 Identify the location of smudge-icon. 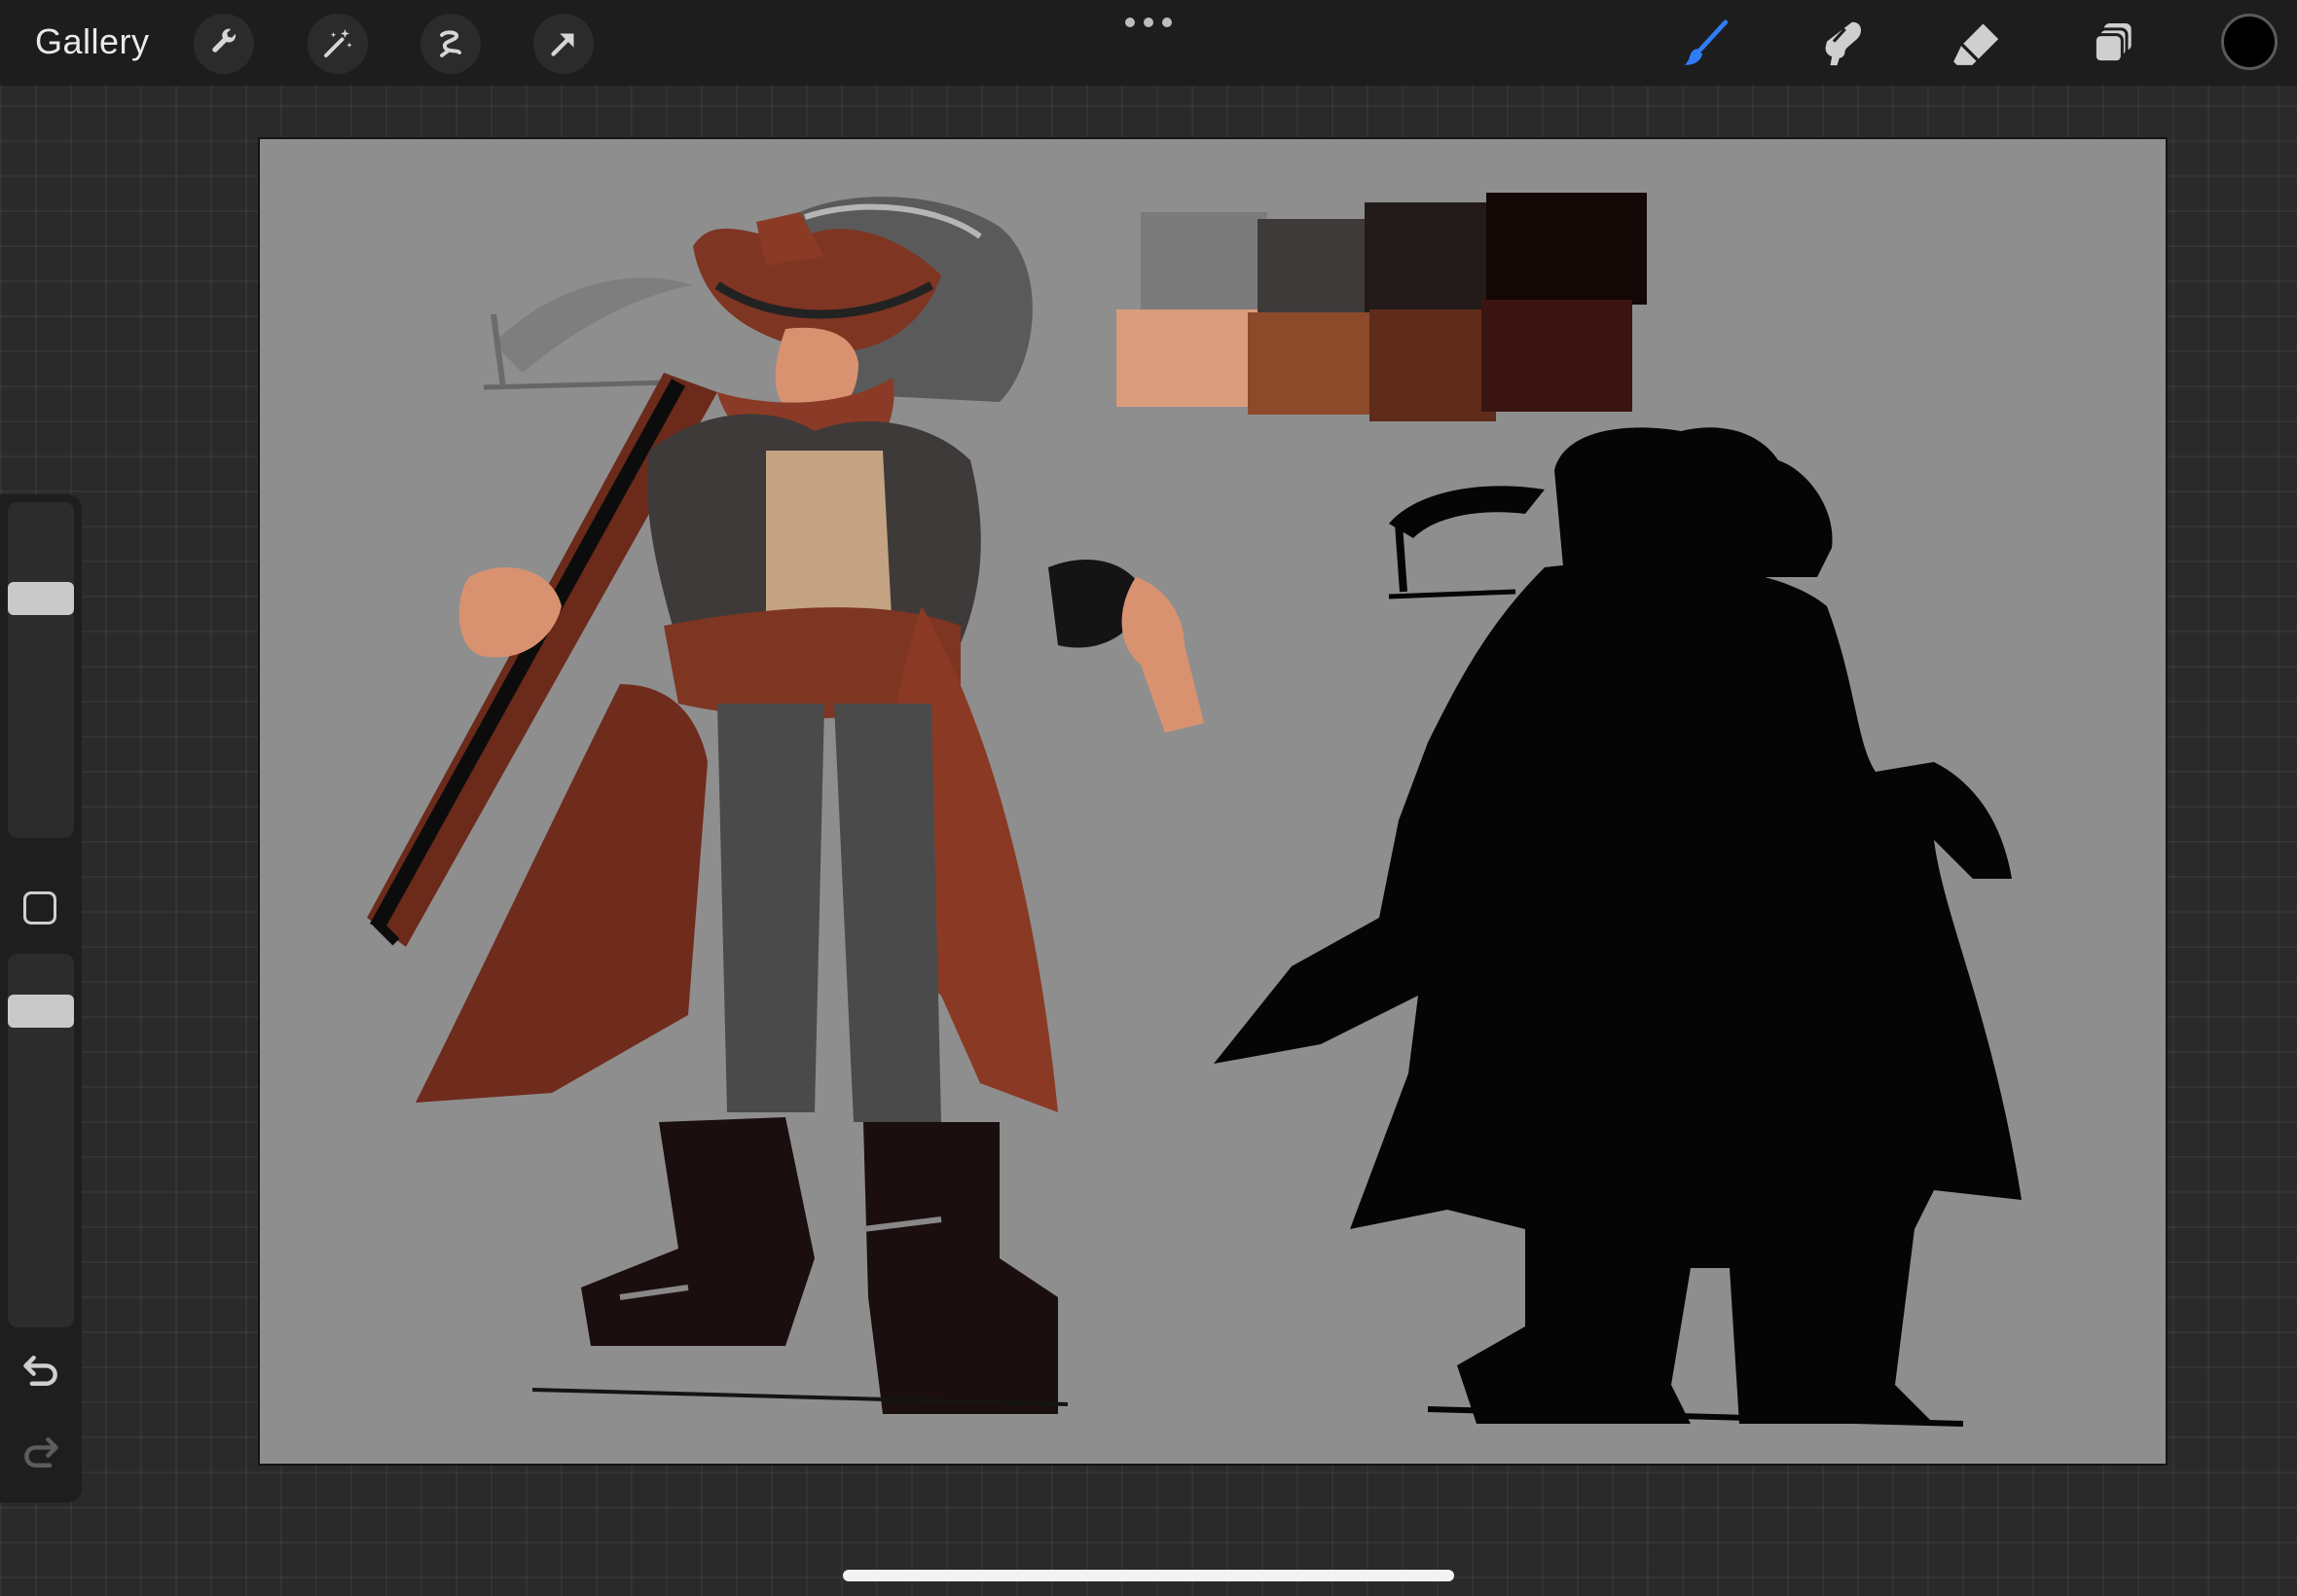
(1843, 43).